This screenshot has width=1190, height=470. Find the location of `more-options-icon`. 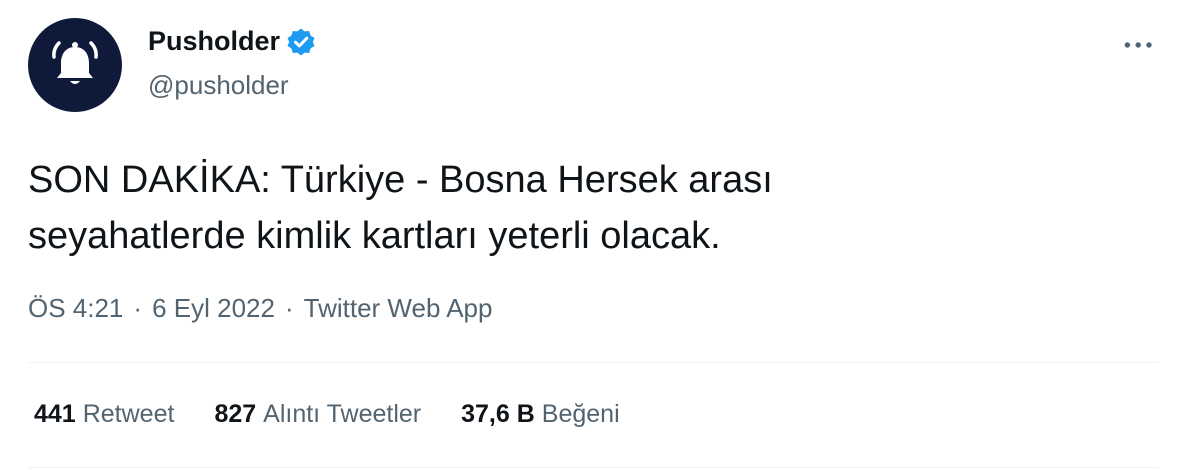

more-options-icon is located at coordinates (1140, 45).